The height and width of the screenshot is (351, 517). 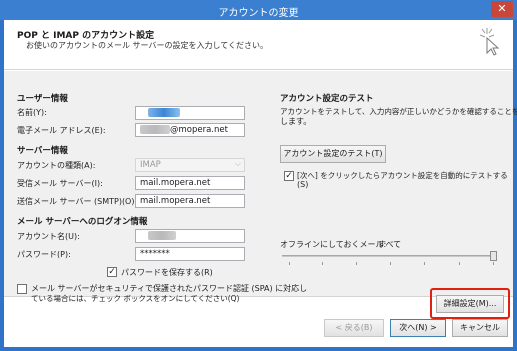 What do you see at coordinates (398, 111) in the screenshot?
I see `test-desc-line1: アカウントをテストして、入力内容が正しいかどうかを確認することをお勧め` at bounding box center [398, 111].